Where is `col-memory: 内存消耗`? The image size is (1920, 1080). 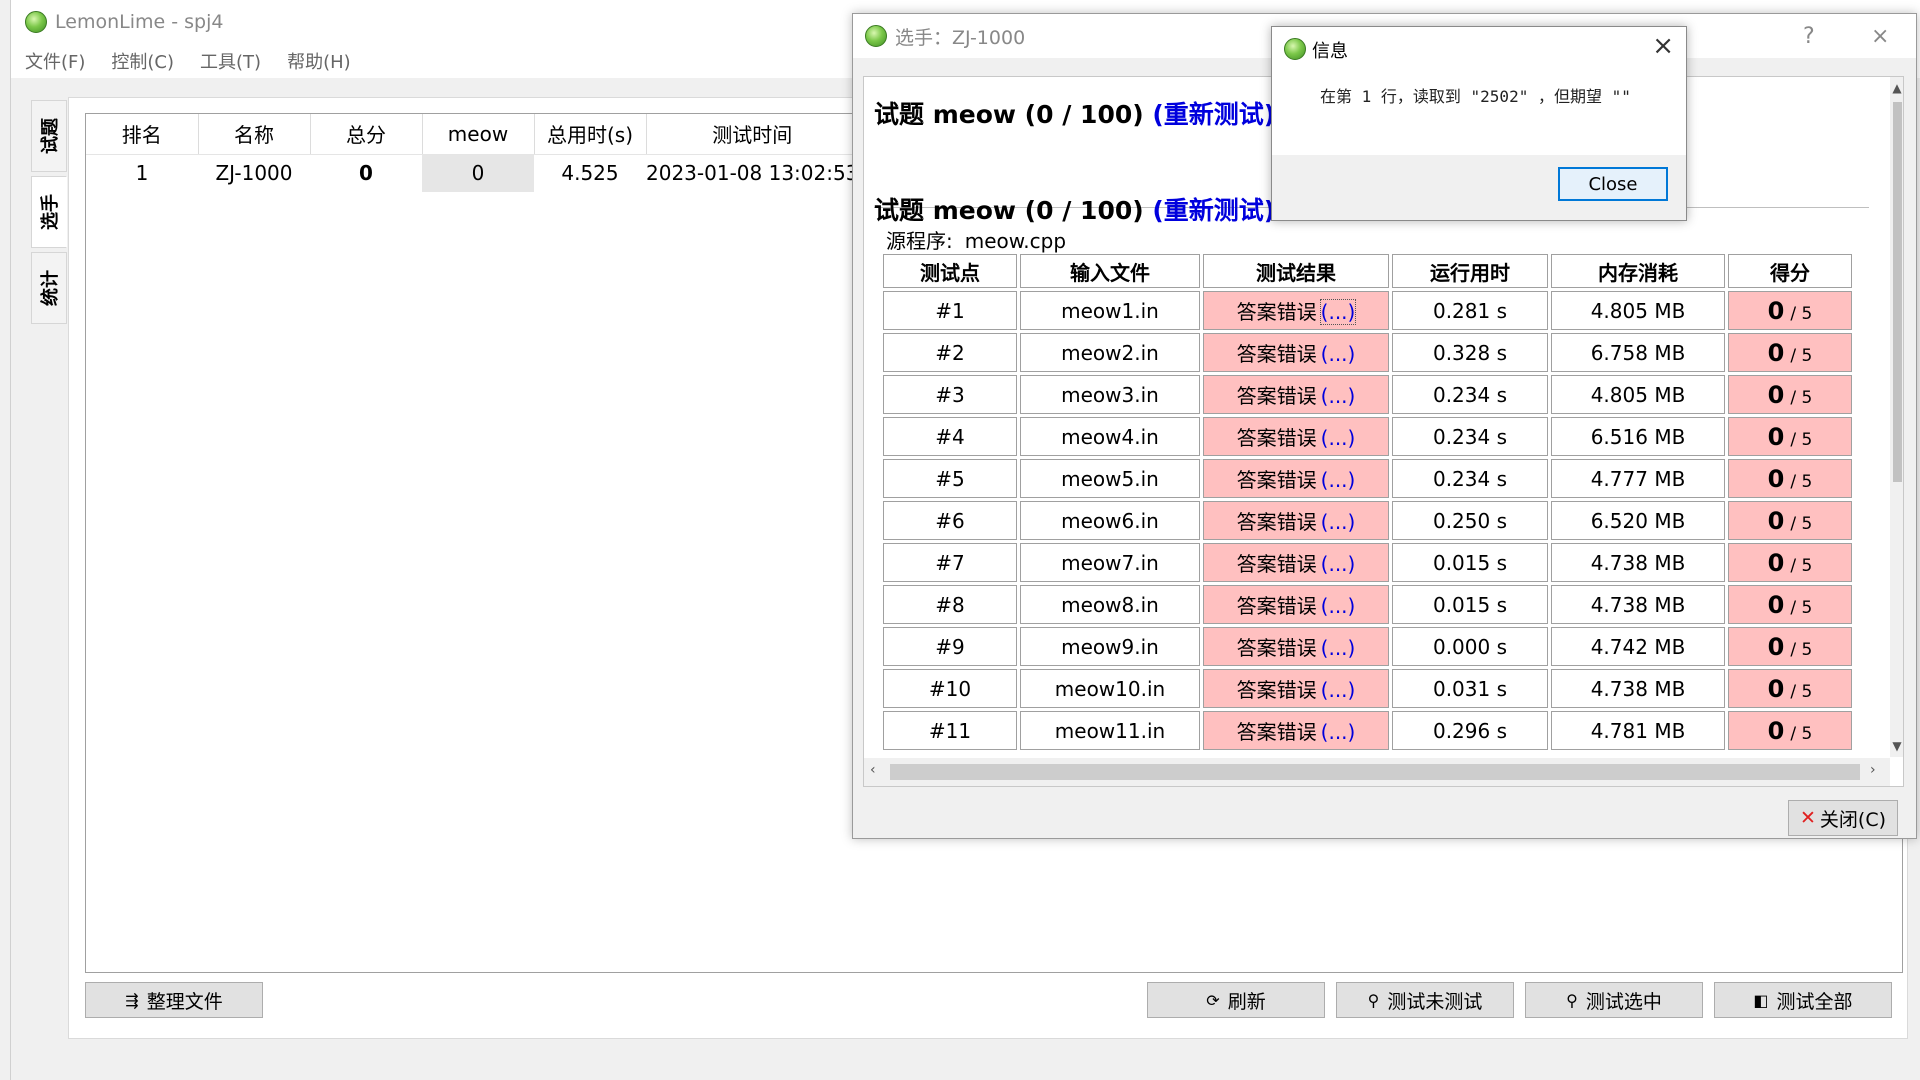 col-memory: 内存消耗 is located at coordinates (1638, 271).